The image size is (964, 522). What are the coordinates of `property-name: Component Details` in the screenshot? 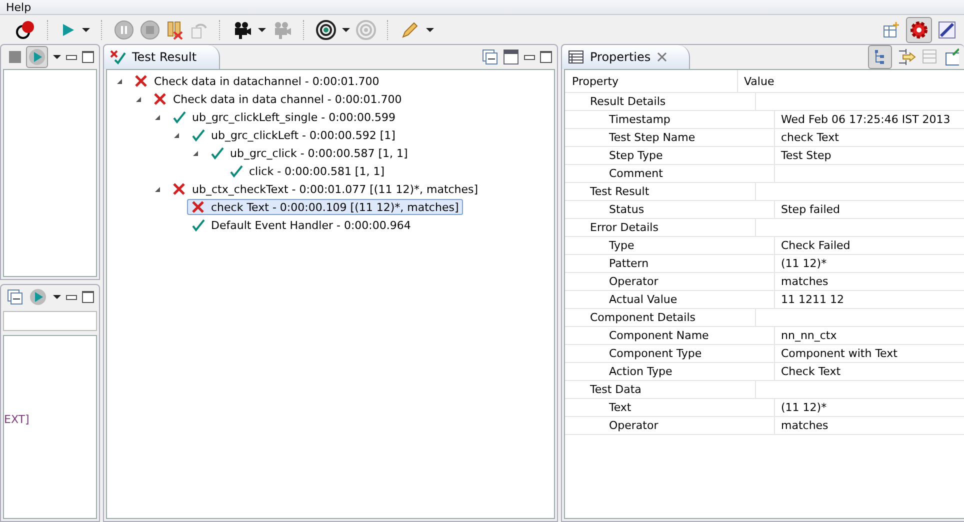 It's located at (643, 317).